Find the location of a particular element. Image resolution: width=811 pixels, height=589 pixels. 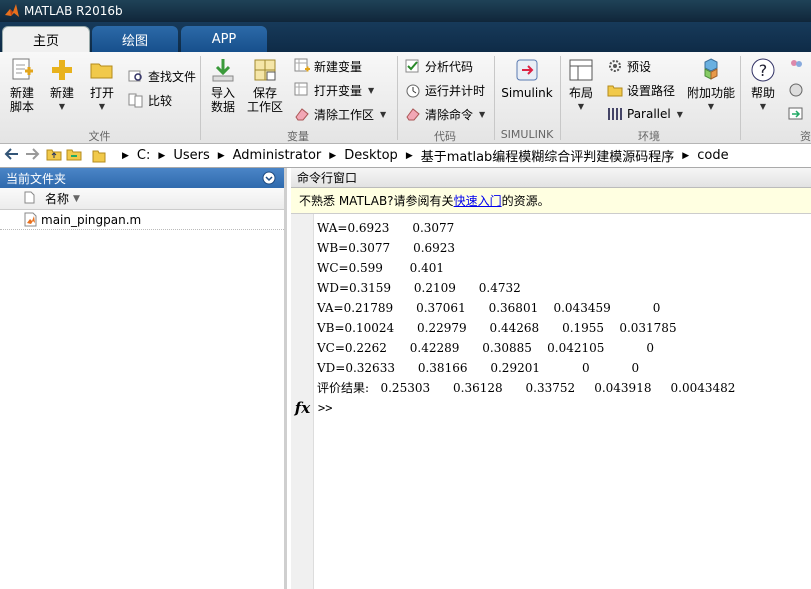

help-icon: ? is located at coordinates (763, 70).